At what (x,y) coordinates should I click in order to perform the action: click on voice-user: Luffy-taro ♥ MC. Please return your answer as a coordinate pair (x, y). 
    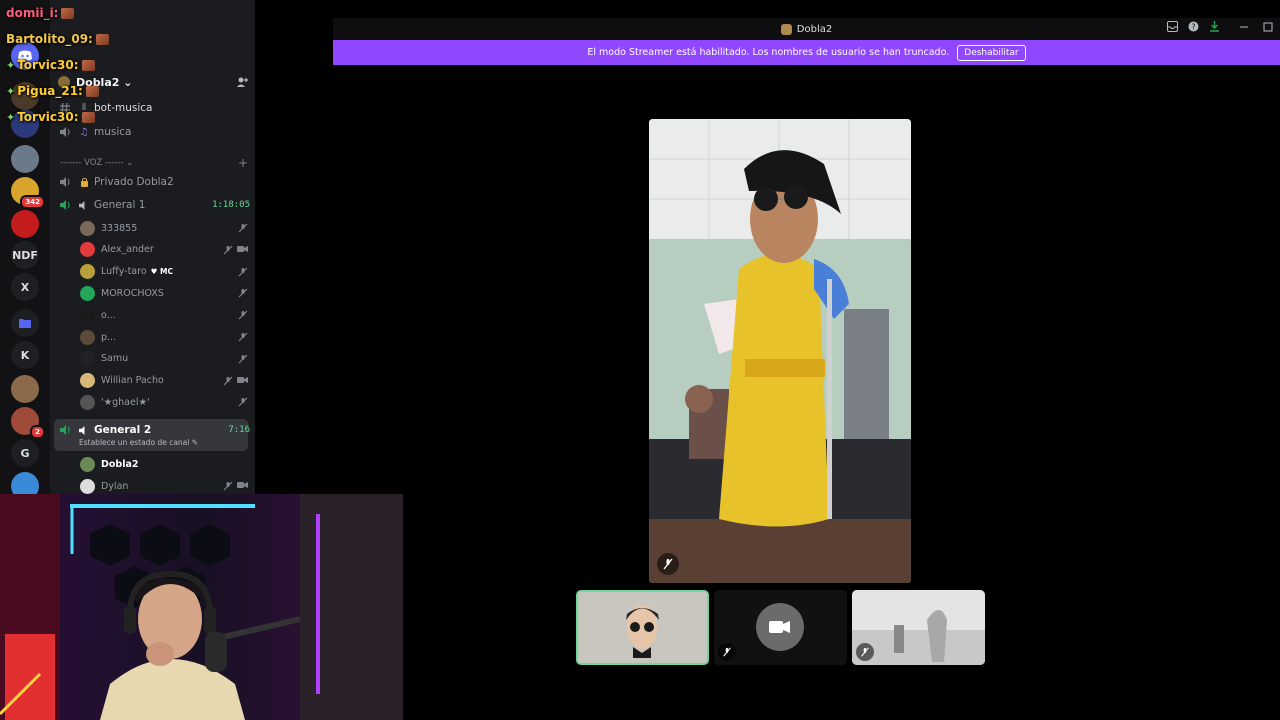
    Looking at the image, I should click on (164, 272).